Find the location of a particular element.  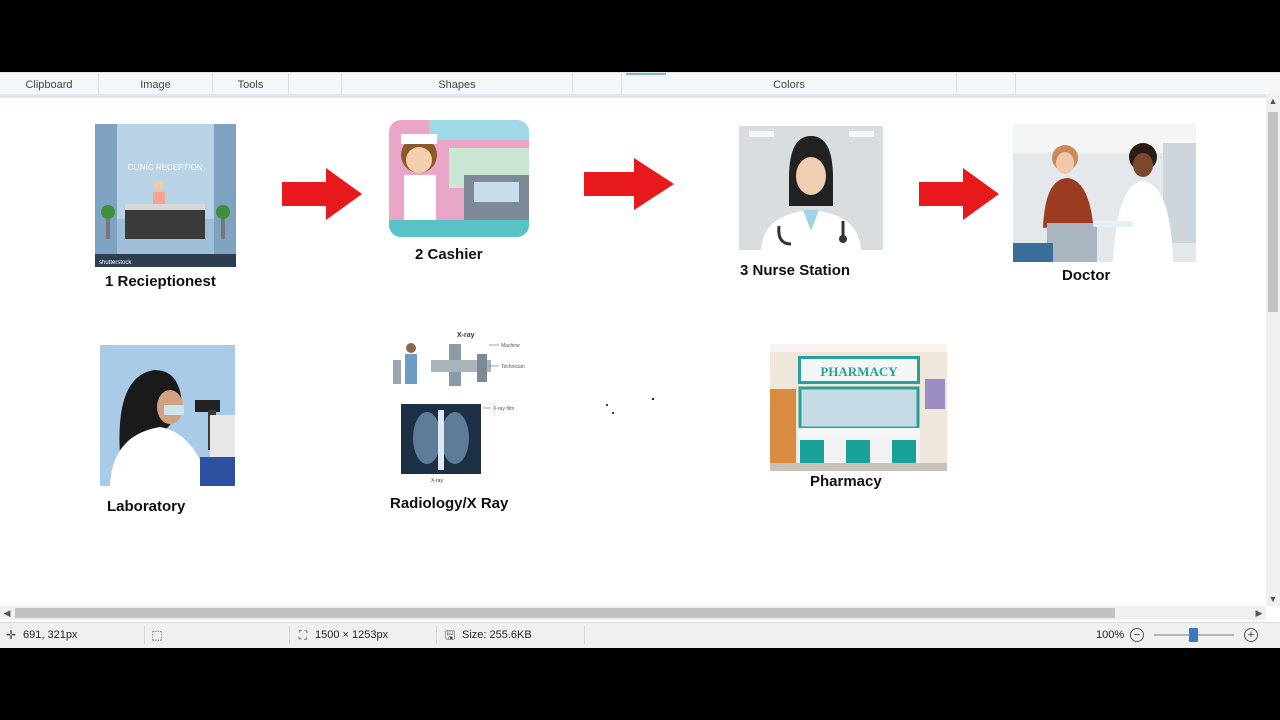

ribbon-group-size is located at coordinates (597, 84).